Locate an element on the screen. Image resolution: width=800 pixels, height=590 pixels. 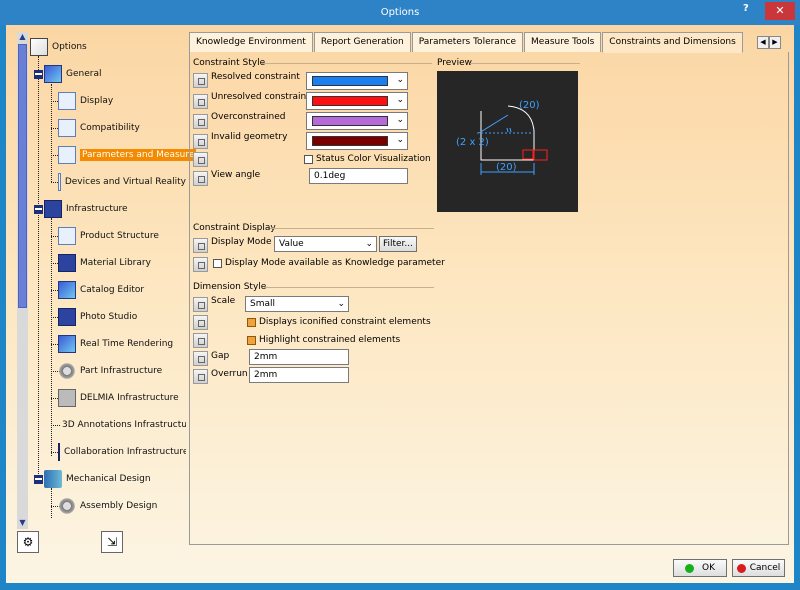
highlight-checkbox is located at coordinates (251, 340).